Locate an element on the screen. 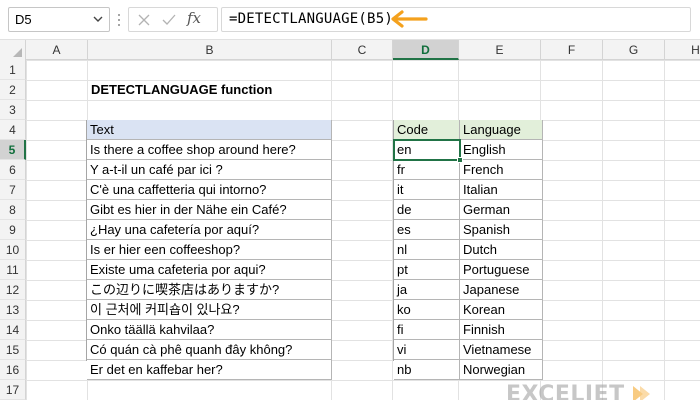 The image size is (700, 400). column-header-h: H is located at coordinates (682, 50).